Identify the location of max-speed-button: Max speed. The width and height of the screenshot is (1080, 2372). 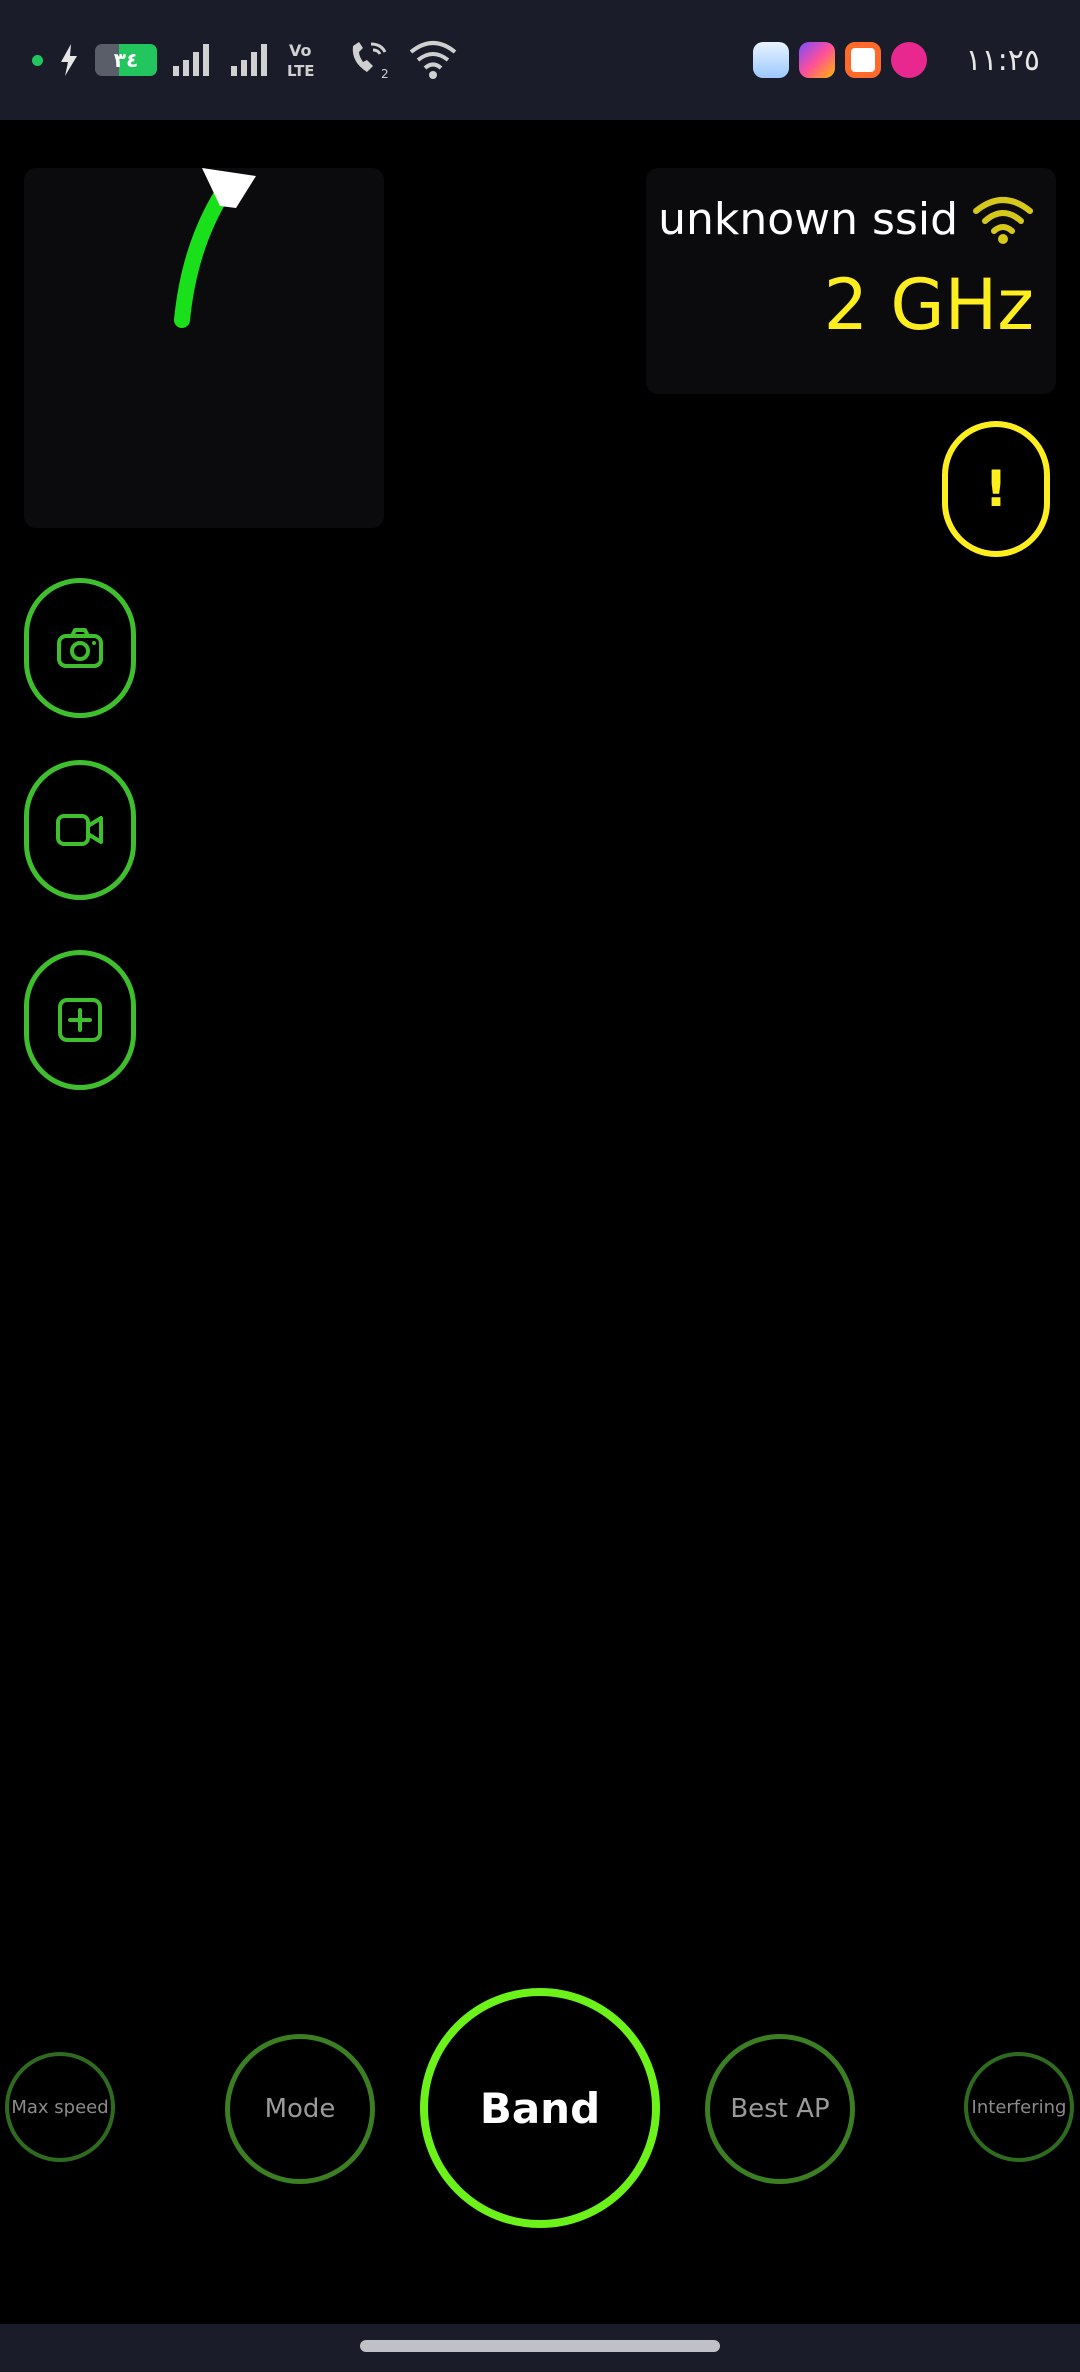
(60, 2107).